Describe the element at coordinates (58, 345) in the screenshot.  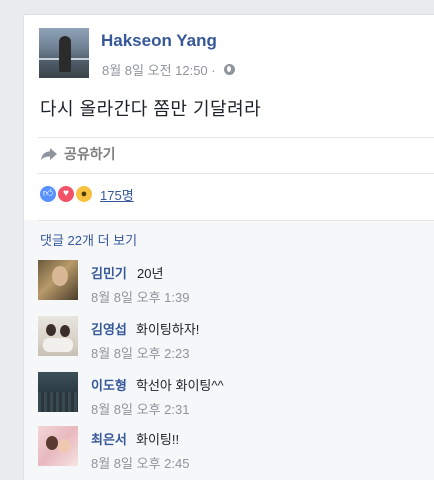
I see `avatar-clothes` at that location.